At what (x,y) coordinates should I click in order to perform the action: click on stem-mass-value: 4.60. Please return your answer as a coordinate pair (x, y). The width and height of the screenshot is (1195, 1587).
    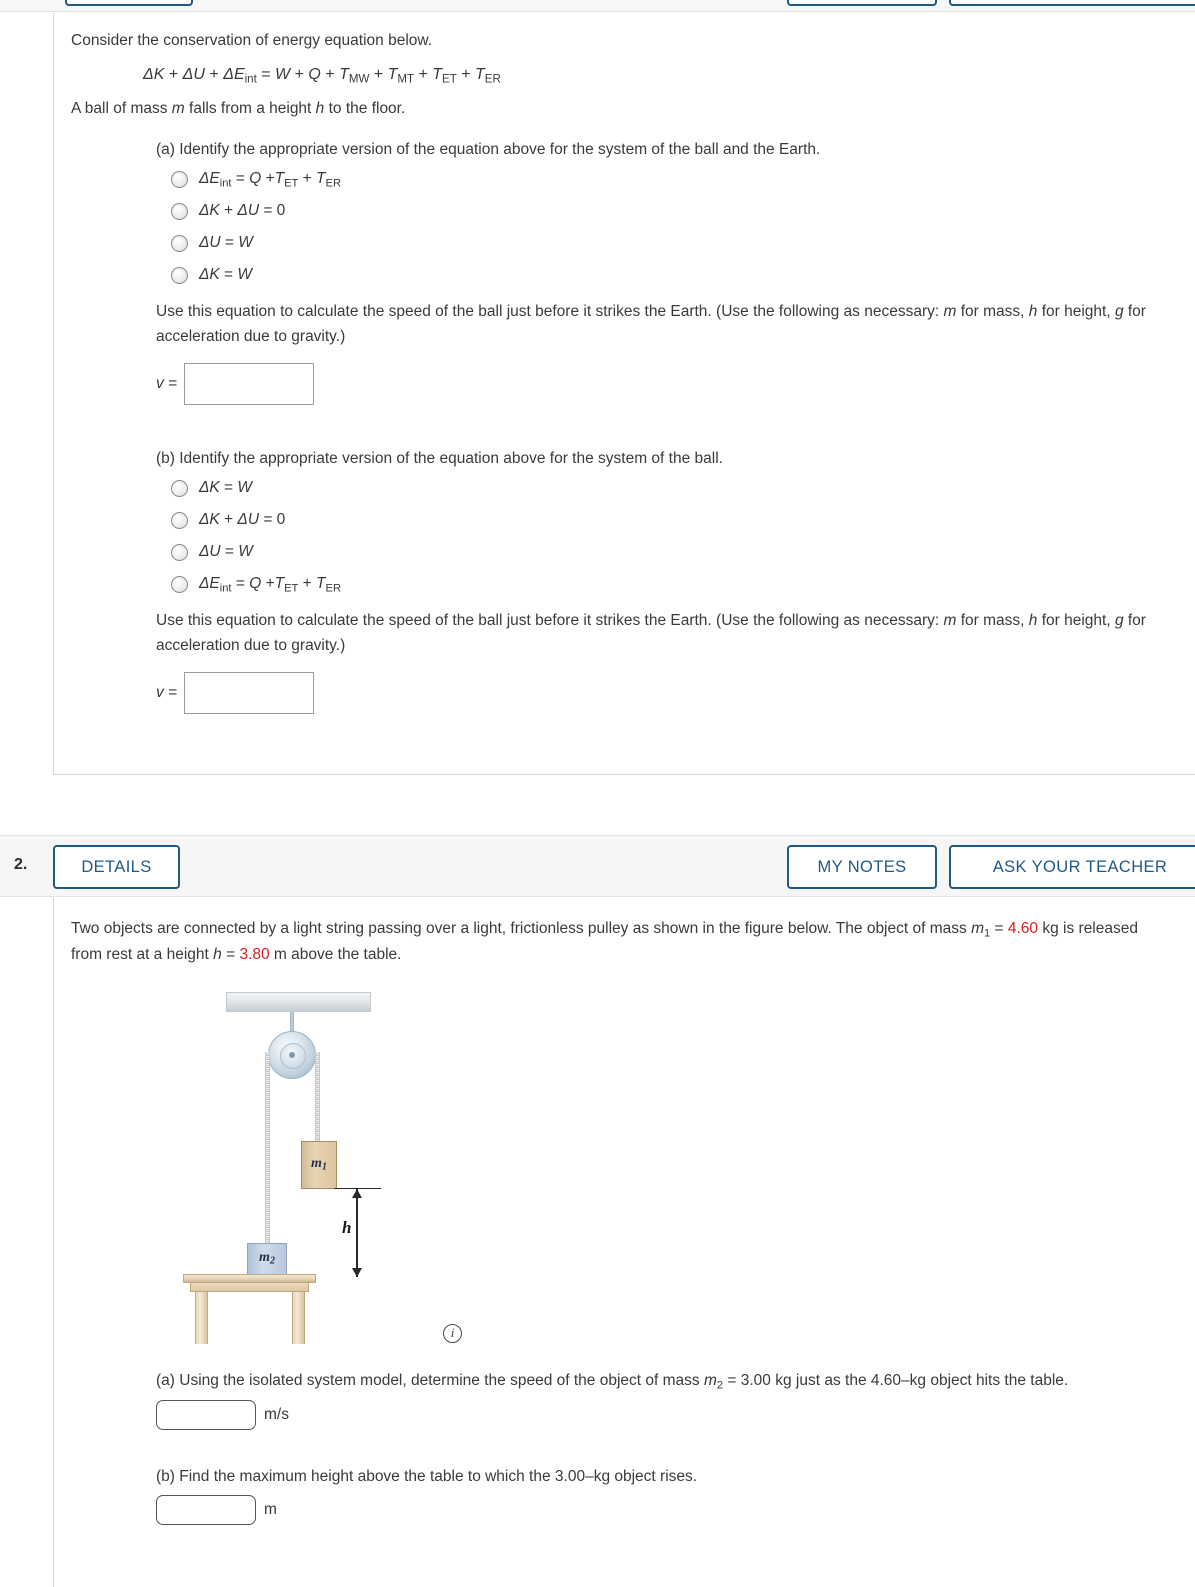
    Looking at the image, I should click on (1023, 928).